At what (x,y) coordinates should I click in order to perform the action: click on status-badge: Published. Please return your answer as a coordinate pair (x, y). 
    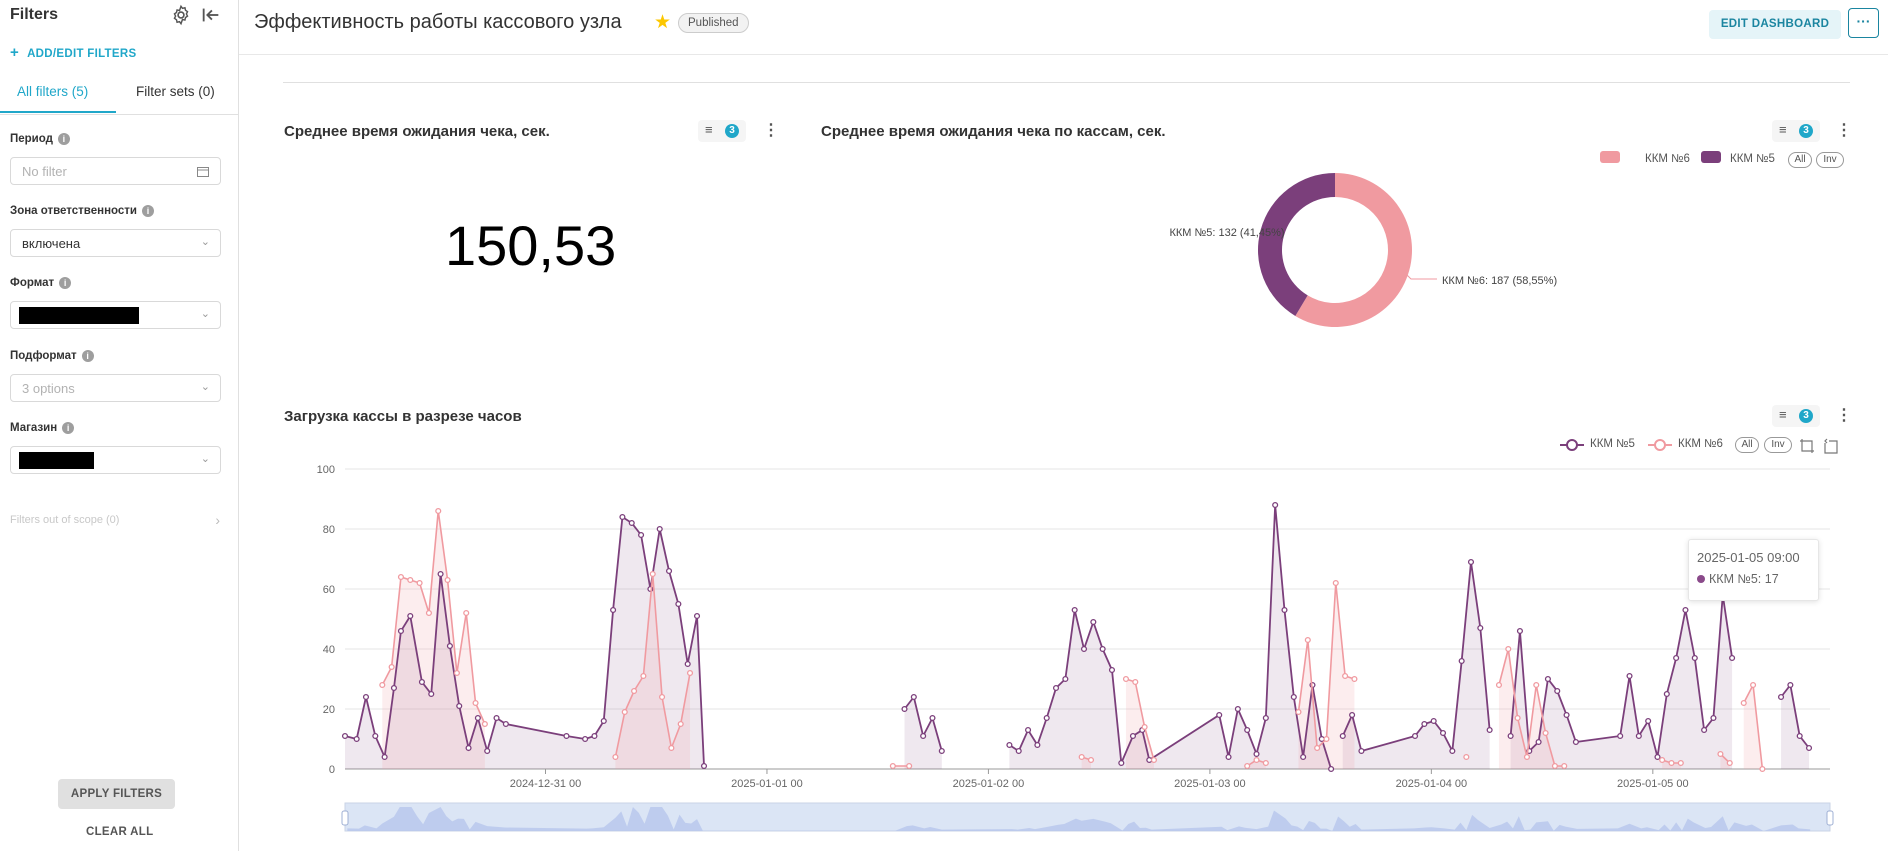
    Looking at the image, I should click on (713, 23).